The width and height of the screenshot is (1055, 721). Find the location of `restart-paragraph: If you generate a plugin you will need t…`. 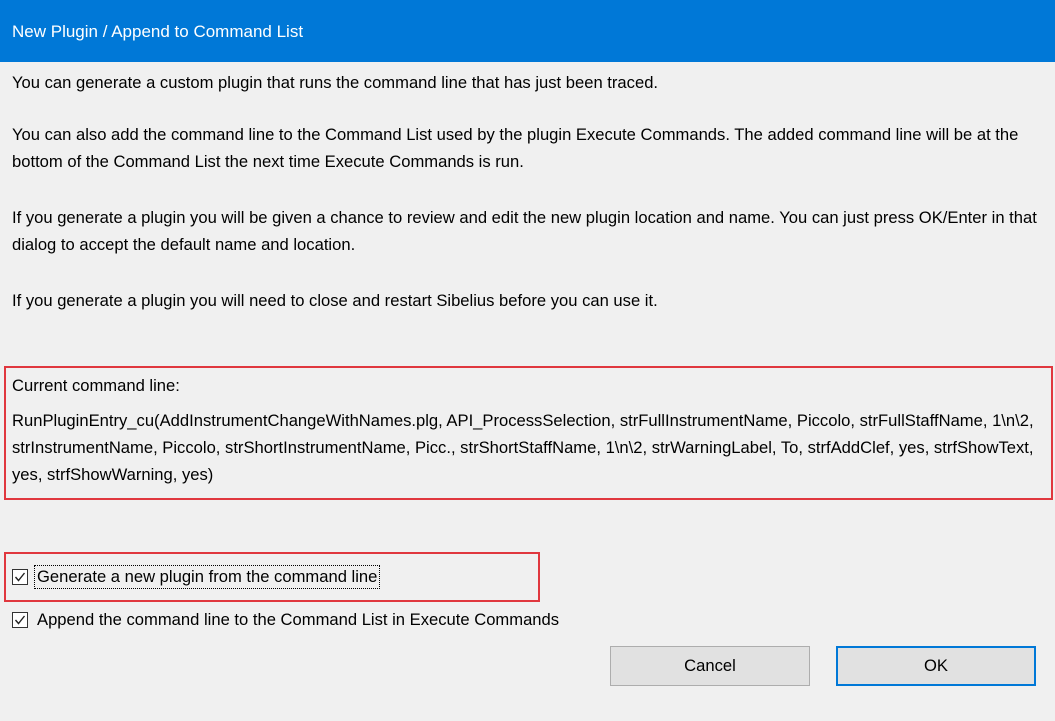

restart-paragraph: If you generate a plugin you will need t… is located at coordinates (335, 300).